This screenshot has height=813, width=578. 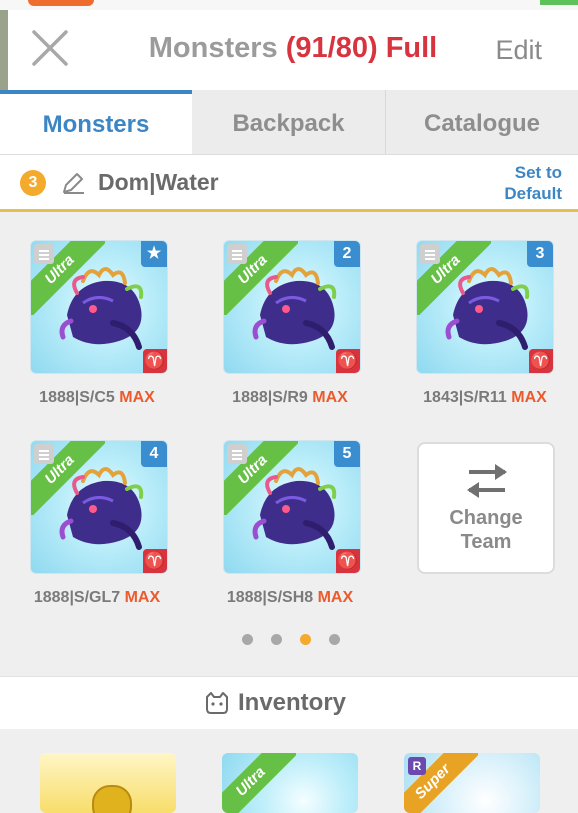 I want to click on change-team-button: Change Team, so click(x=486, y=508).